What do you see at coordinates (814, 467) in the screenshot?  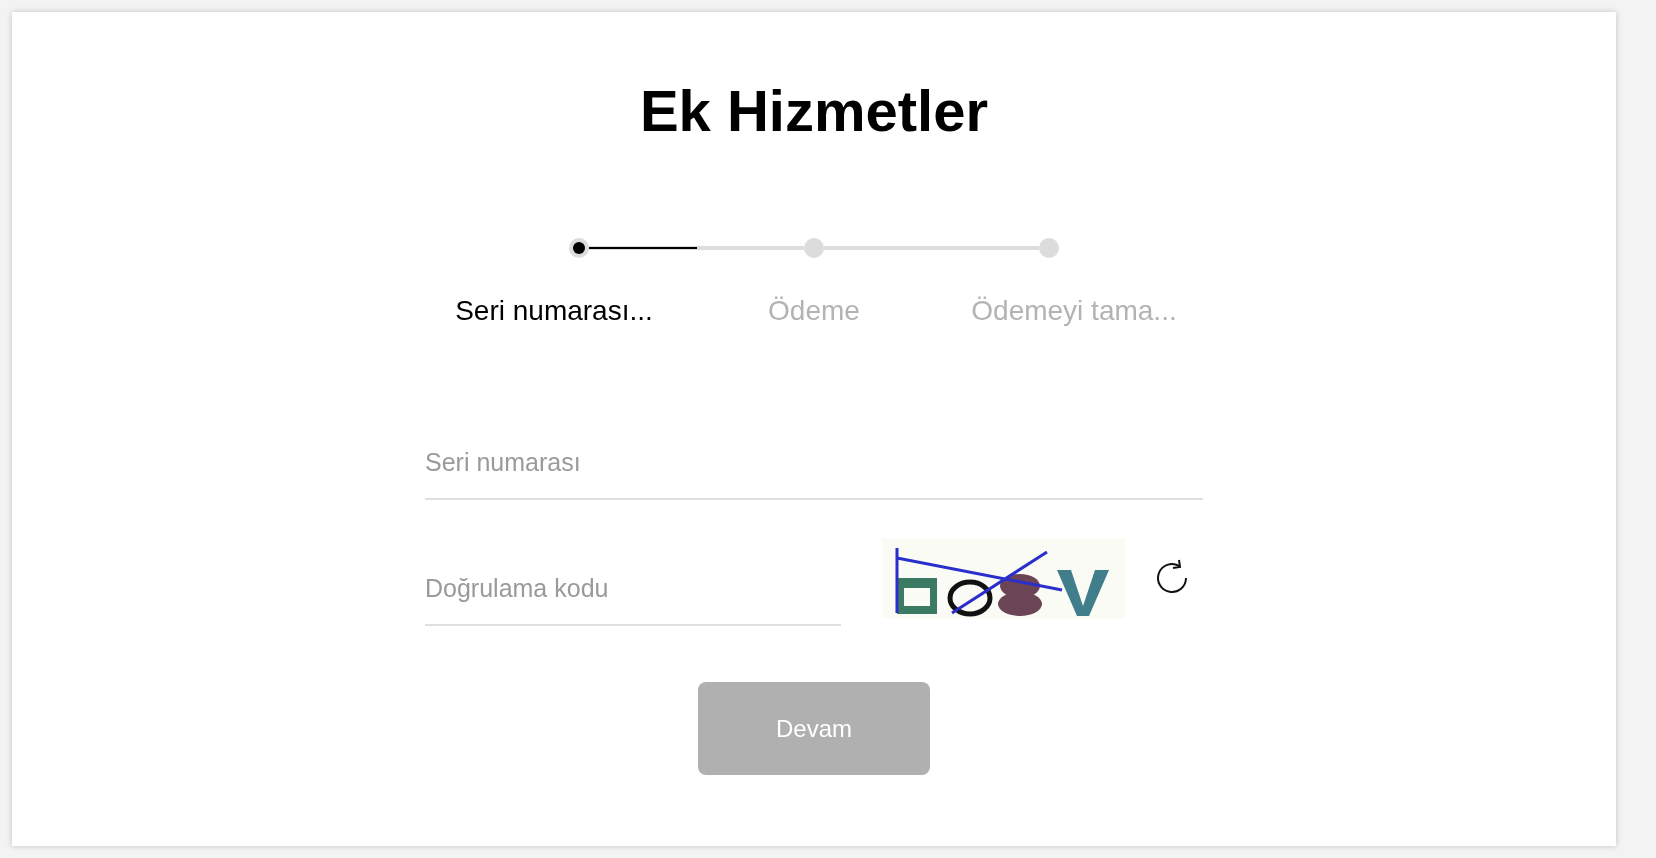 I see `serial-number-field: Seri numarası` at bounding box center [814, 467].